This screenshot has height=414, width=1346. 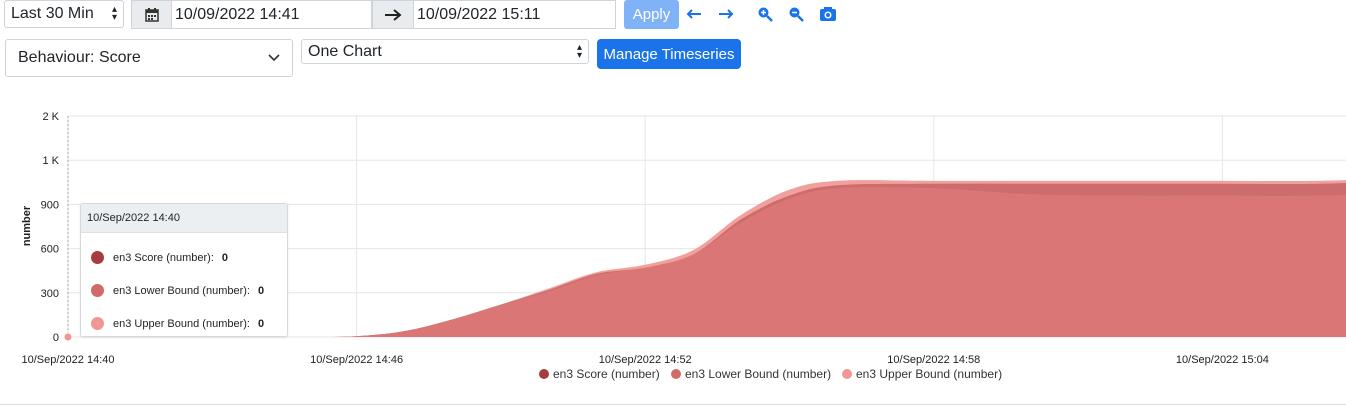 I want to click on zoom-in-button, so click(x=765, y=14).